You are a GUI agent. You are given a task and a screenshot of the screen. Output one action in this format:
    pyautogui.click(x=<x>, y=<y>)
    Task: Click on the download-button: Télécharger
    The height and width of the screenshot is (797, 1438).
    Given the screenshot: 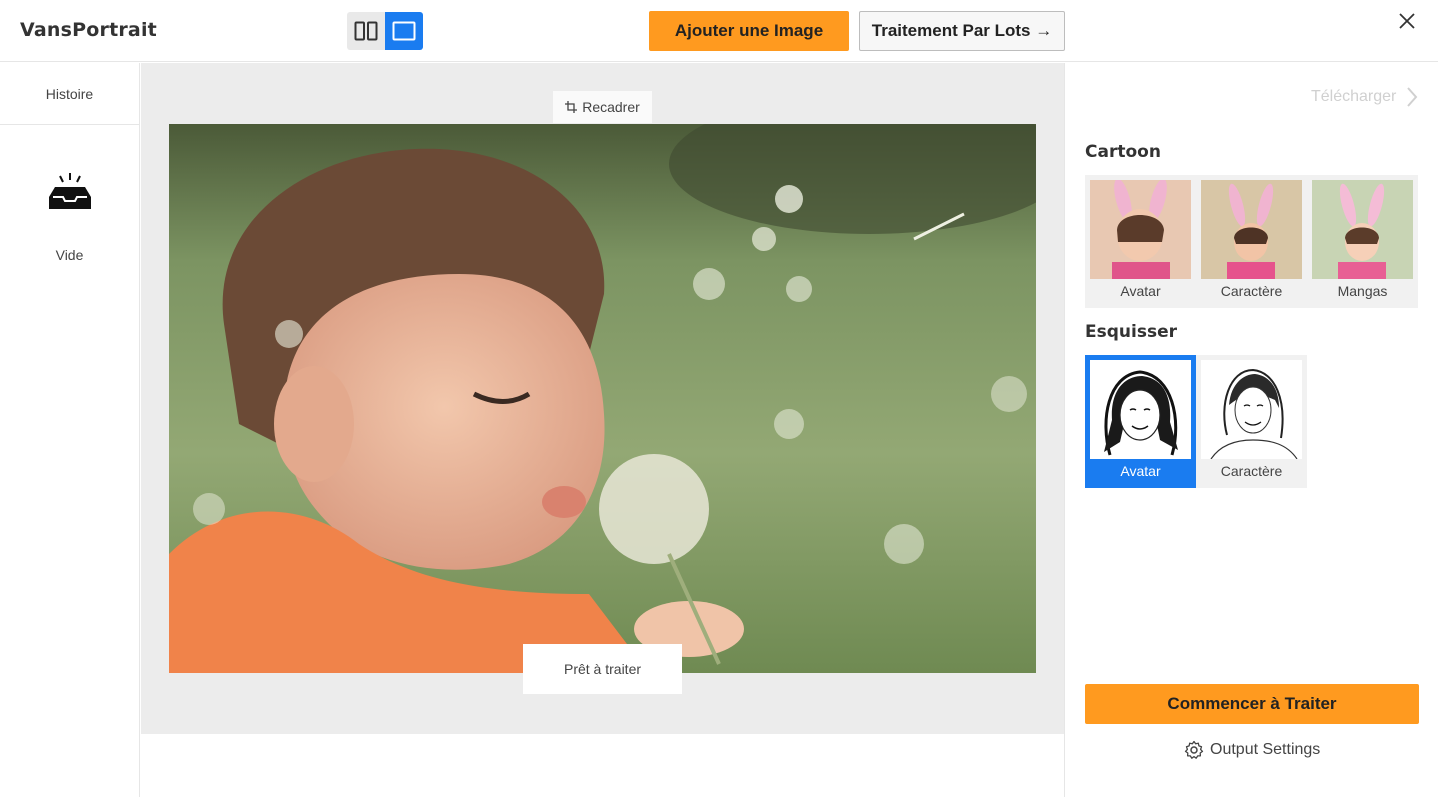 What is the action you would take?
    pyautogui.click(x=1364, y=97)
    